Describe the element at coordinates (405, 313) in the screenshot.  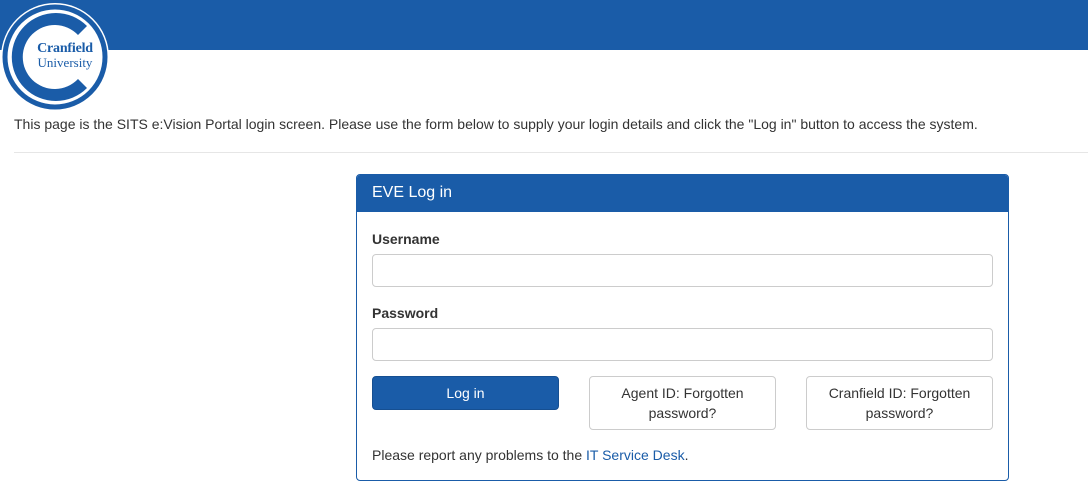
I see `password-label: Password` at that location.